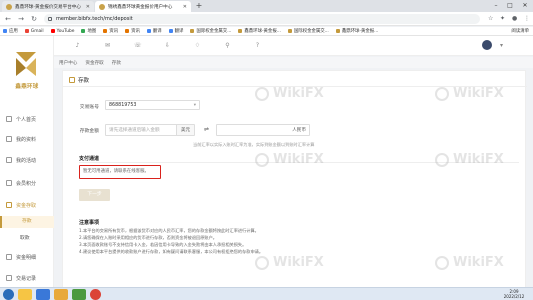 This screenshot has width=533, height=300. What do you see at coordinates (9, 139) in the screenshot?
I see `document-icon` at bounding box center [9, 139].